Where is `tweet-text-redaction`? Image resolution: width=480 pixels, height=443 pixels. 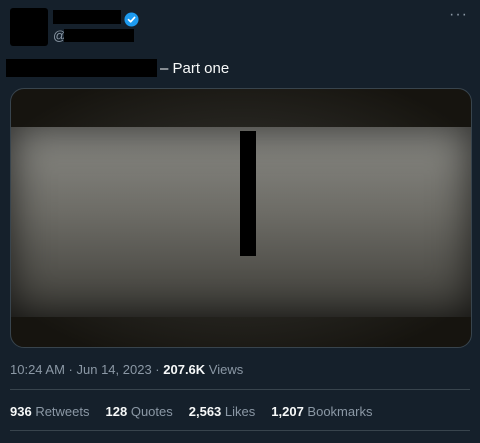 tweet-text-redaction is located at coordinates (81, 68).